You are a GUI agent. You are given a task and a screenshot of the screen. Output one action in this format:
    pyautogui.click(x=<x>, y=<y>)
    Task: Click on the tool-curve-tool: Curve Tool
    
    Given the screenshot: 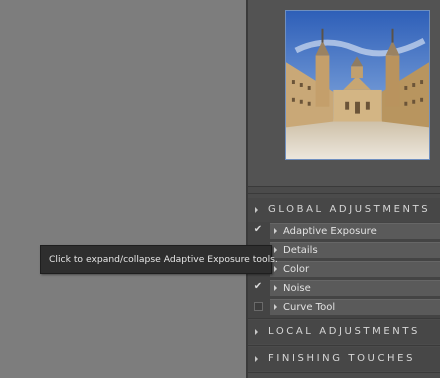 What is the action you would take?
    pyautogui.click(x=355, y=307)
    